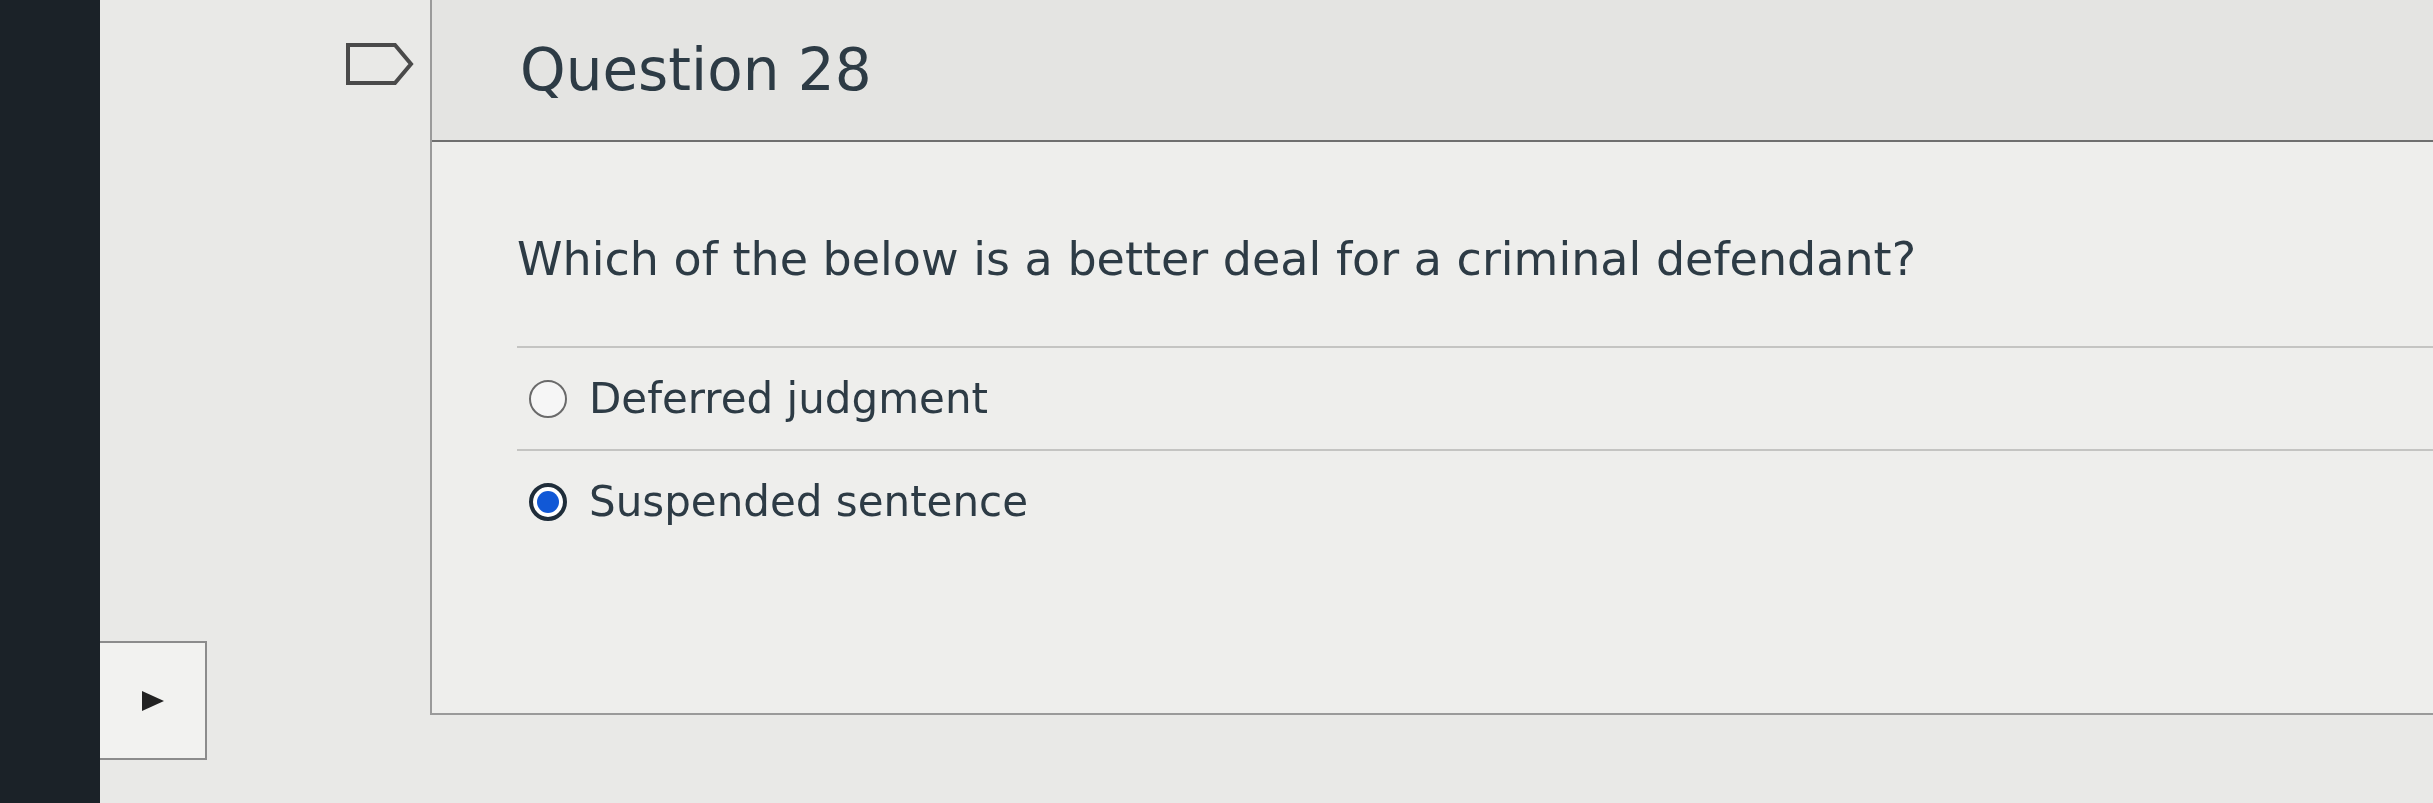 The width and height of the screenshot is (2433, 803). Describe the element at coordinates (788, 398) in the screenshot. I see `option-label: Deferred judgment` at that location.